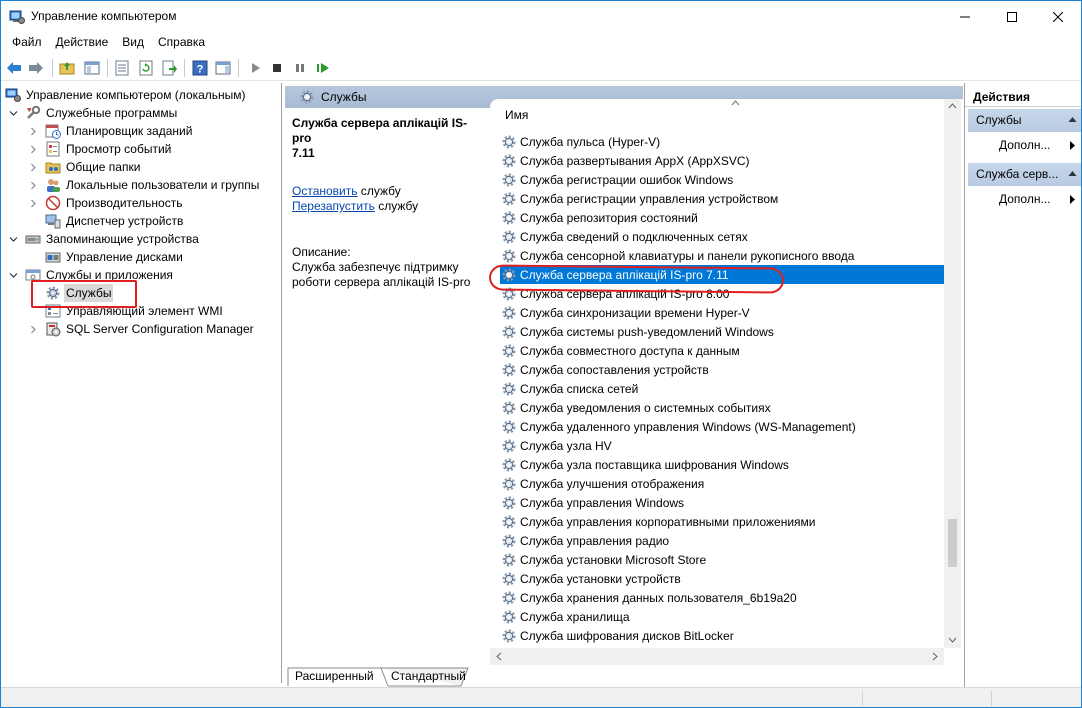 Image resolution: width=1082 pixels, height=708 pixels. What do you see at coordinates (126, 95) in the screenshot?
I see `tree-root: Управление компьютером (локальным)` at bounding box center [126, 95].